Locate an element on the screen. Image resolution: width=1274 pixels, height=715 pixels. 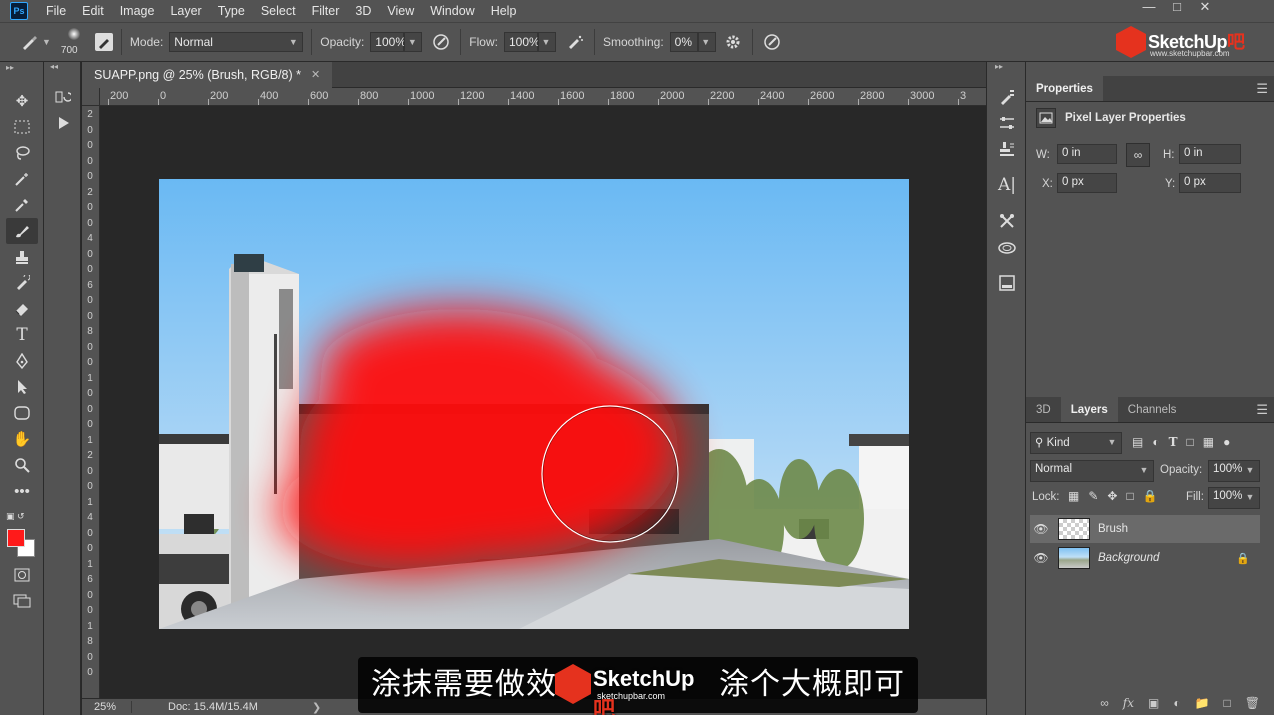
width-input: 0 in is located at coordinates (1087, 154).